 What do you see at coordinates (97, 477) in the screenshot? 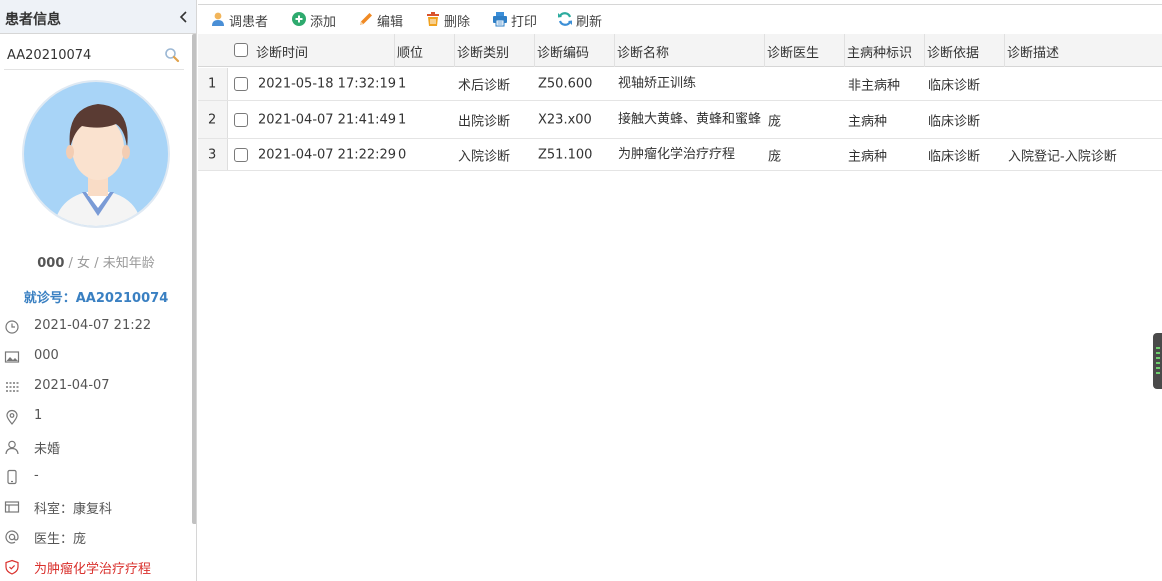
I see `info-phone: -` at bounding box center [97, 477].